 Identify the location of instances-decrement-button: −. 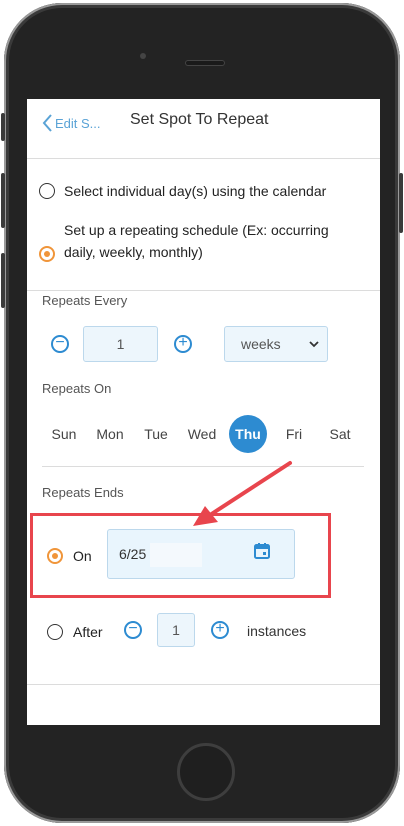
(133, 630).